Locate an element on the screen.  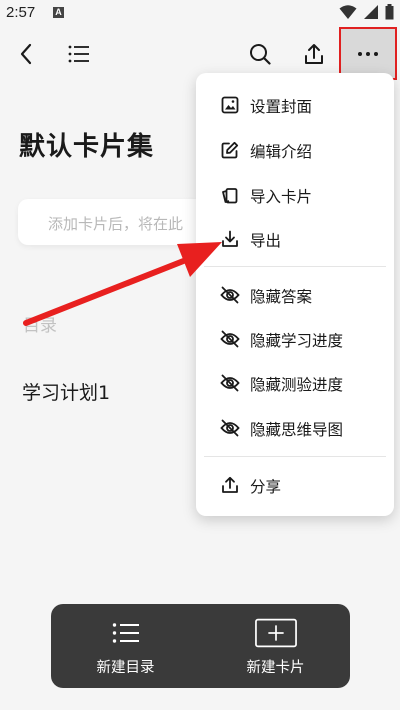
menu-item-hide-study-progress: 隐藏学习进度 is located at coordinates (295, 339).